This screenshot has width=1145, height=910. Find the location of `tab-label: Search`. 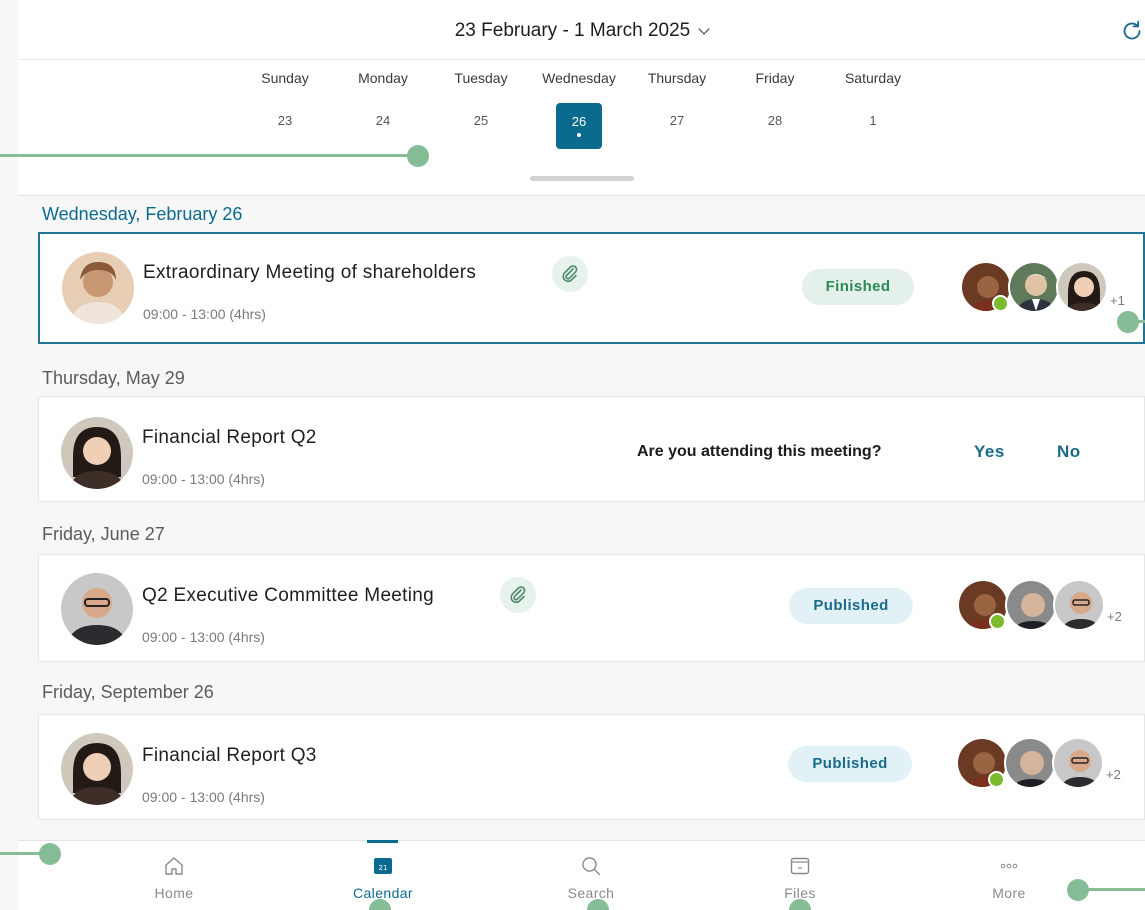

tab-label: Search is located at coordinates (591, 893).